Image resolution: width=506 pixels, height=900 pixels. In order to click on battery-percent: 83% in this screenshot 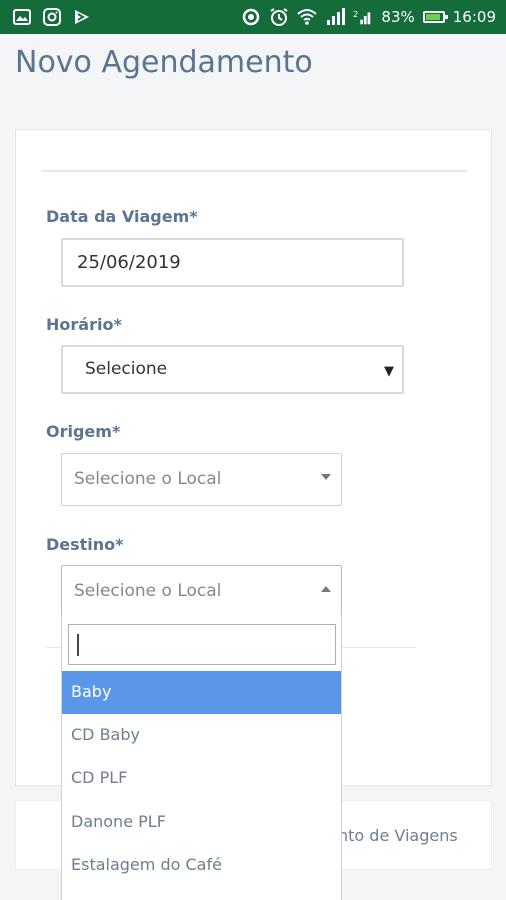, I will do `click(398, 17)`.